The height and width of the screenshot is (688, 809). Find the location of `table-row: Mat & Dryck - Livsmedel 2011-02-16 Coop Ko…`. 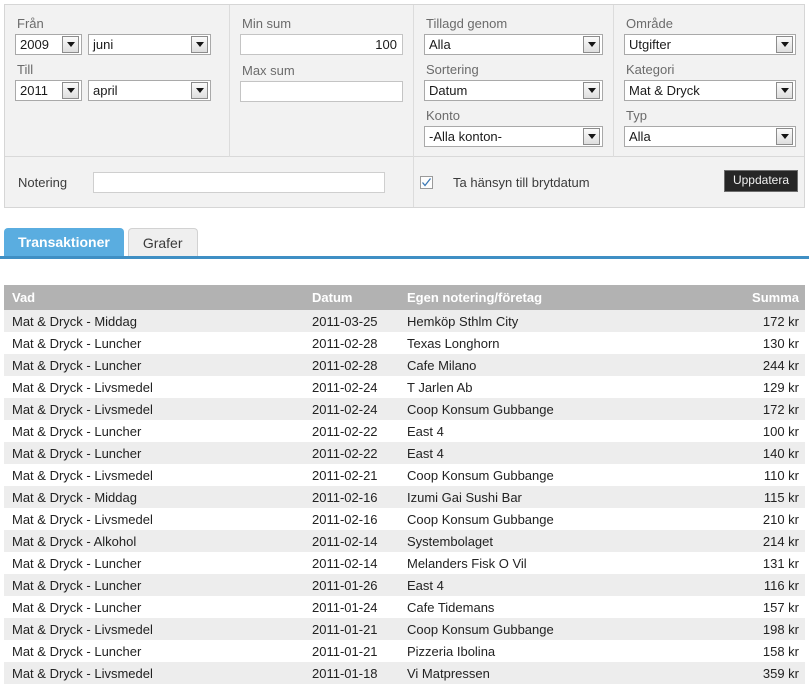

table-row: Mat & Dryck - Livsmedel 2011-02-16 Coop Ko… is located at coordinates (404, 519).